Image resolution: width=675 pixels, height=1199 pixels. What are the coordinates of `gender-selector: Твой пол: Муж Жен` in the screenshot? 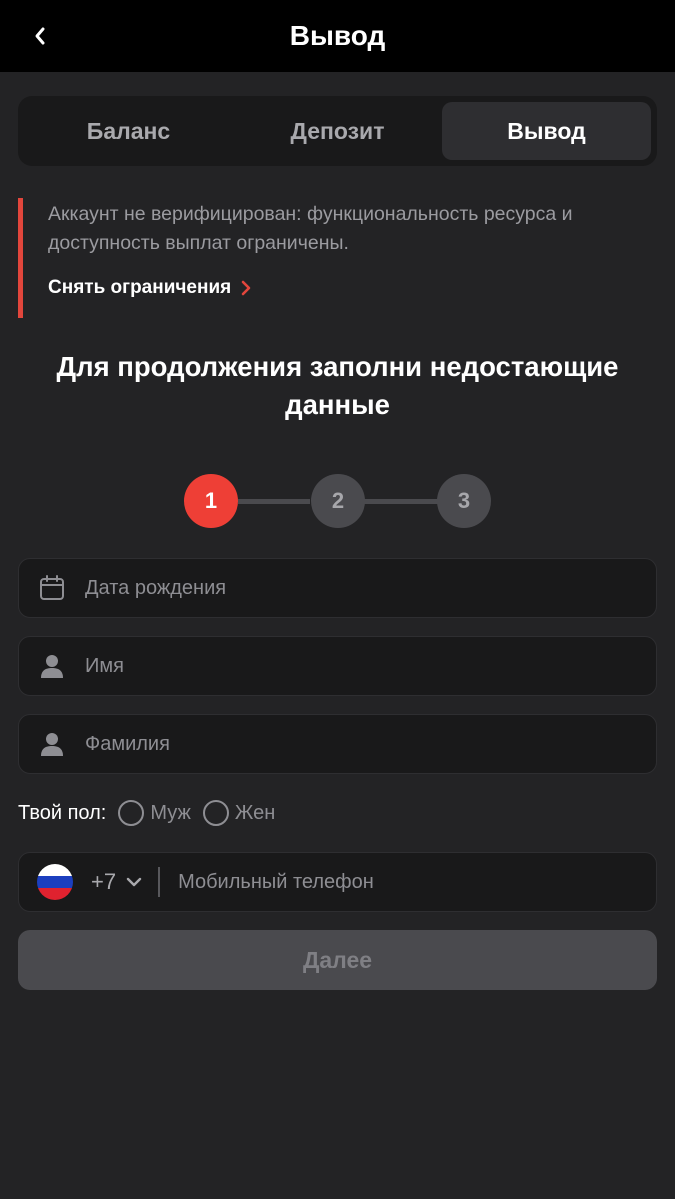 It's located at (152, 813).